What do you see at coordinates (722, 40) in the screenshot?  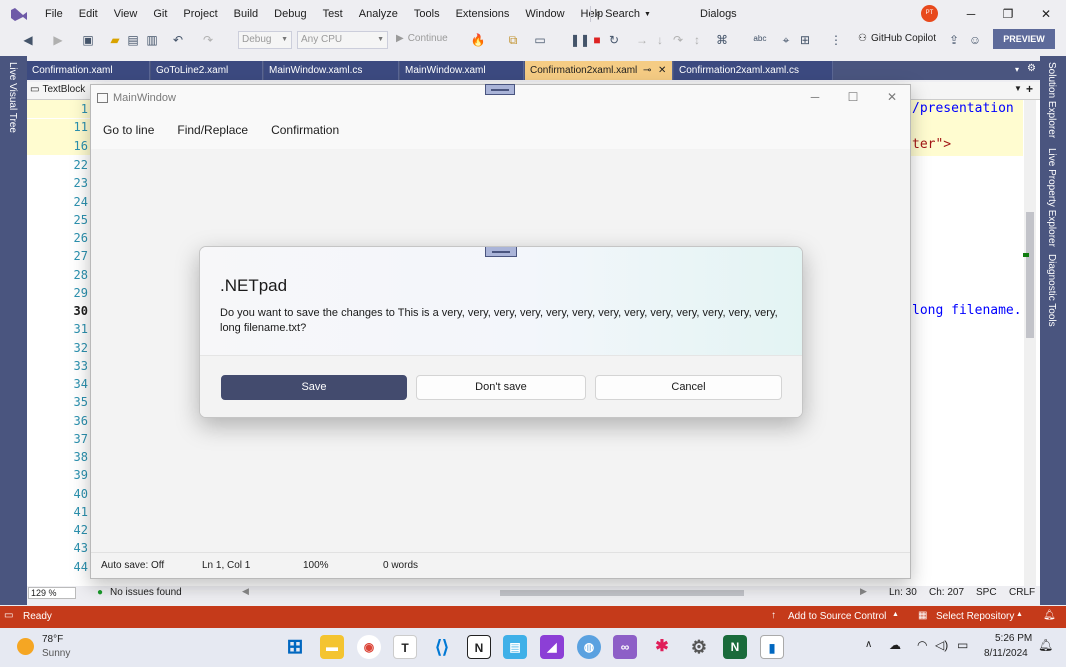 I see `live-visual-tree-icon: ⌘` at bounding box center [722, 40].